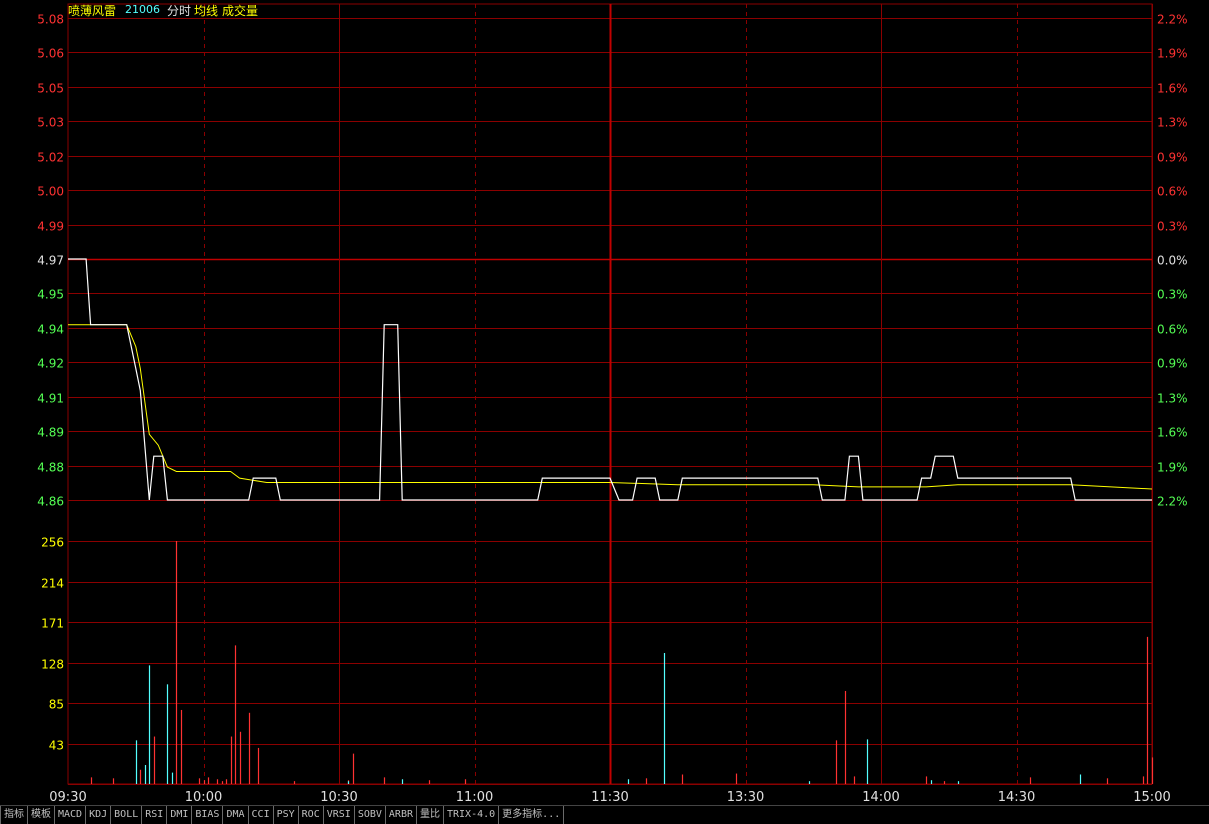  I want to click on price-tick-label: 4.88, so click(50, 468).